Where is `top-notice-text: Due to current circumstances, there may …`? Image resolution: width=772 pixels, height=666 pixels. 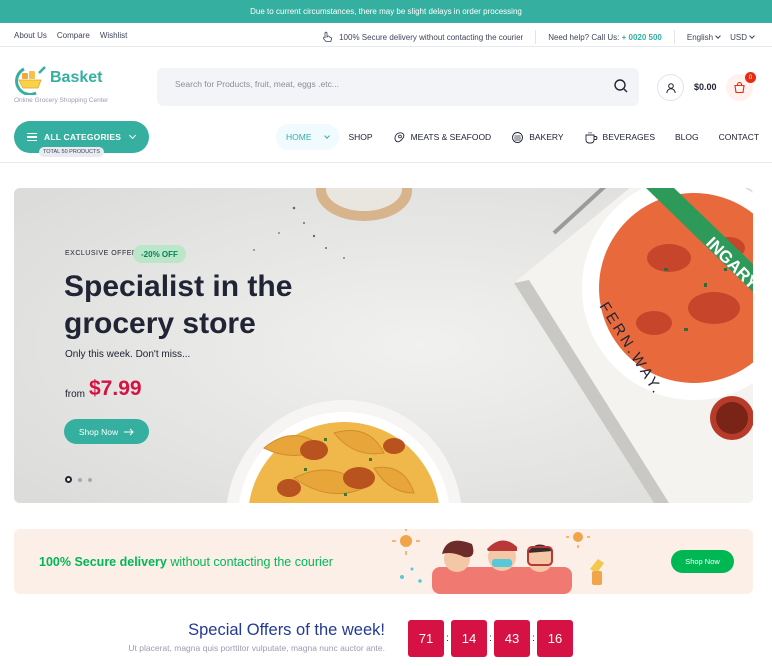
top-notice-text: Due to current circumstances, there may … is located at coordinates (386, 11).